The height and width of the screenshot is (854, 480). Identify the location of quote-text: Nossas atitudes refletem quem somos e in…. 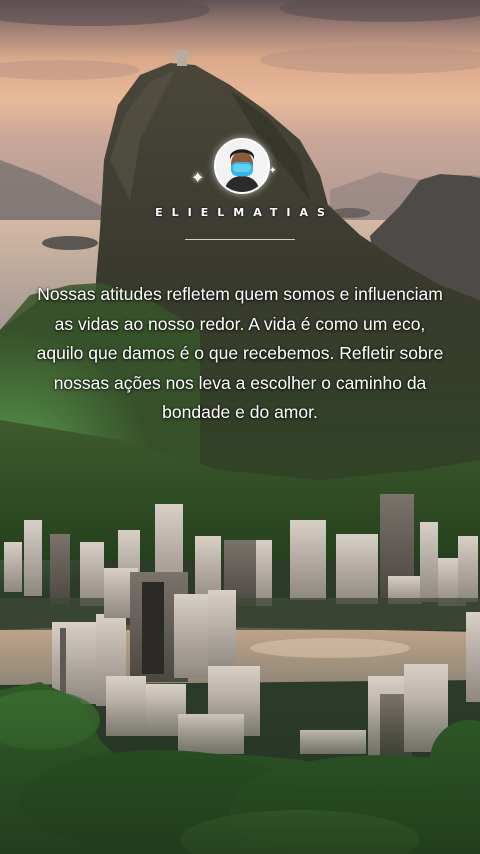
(240, 353).